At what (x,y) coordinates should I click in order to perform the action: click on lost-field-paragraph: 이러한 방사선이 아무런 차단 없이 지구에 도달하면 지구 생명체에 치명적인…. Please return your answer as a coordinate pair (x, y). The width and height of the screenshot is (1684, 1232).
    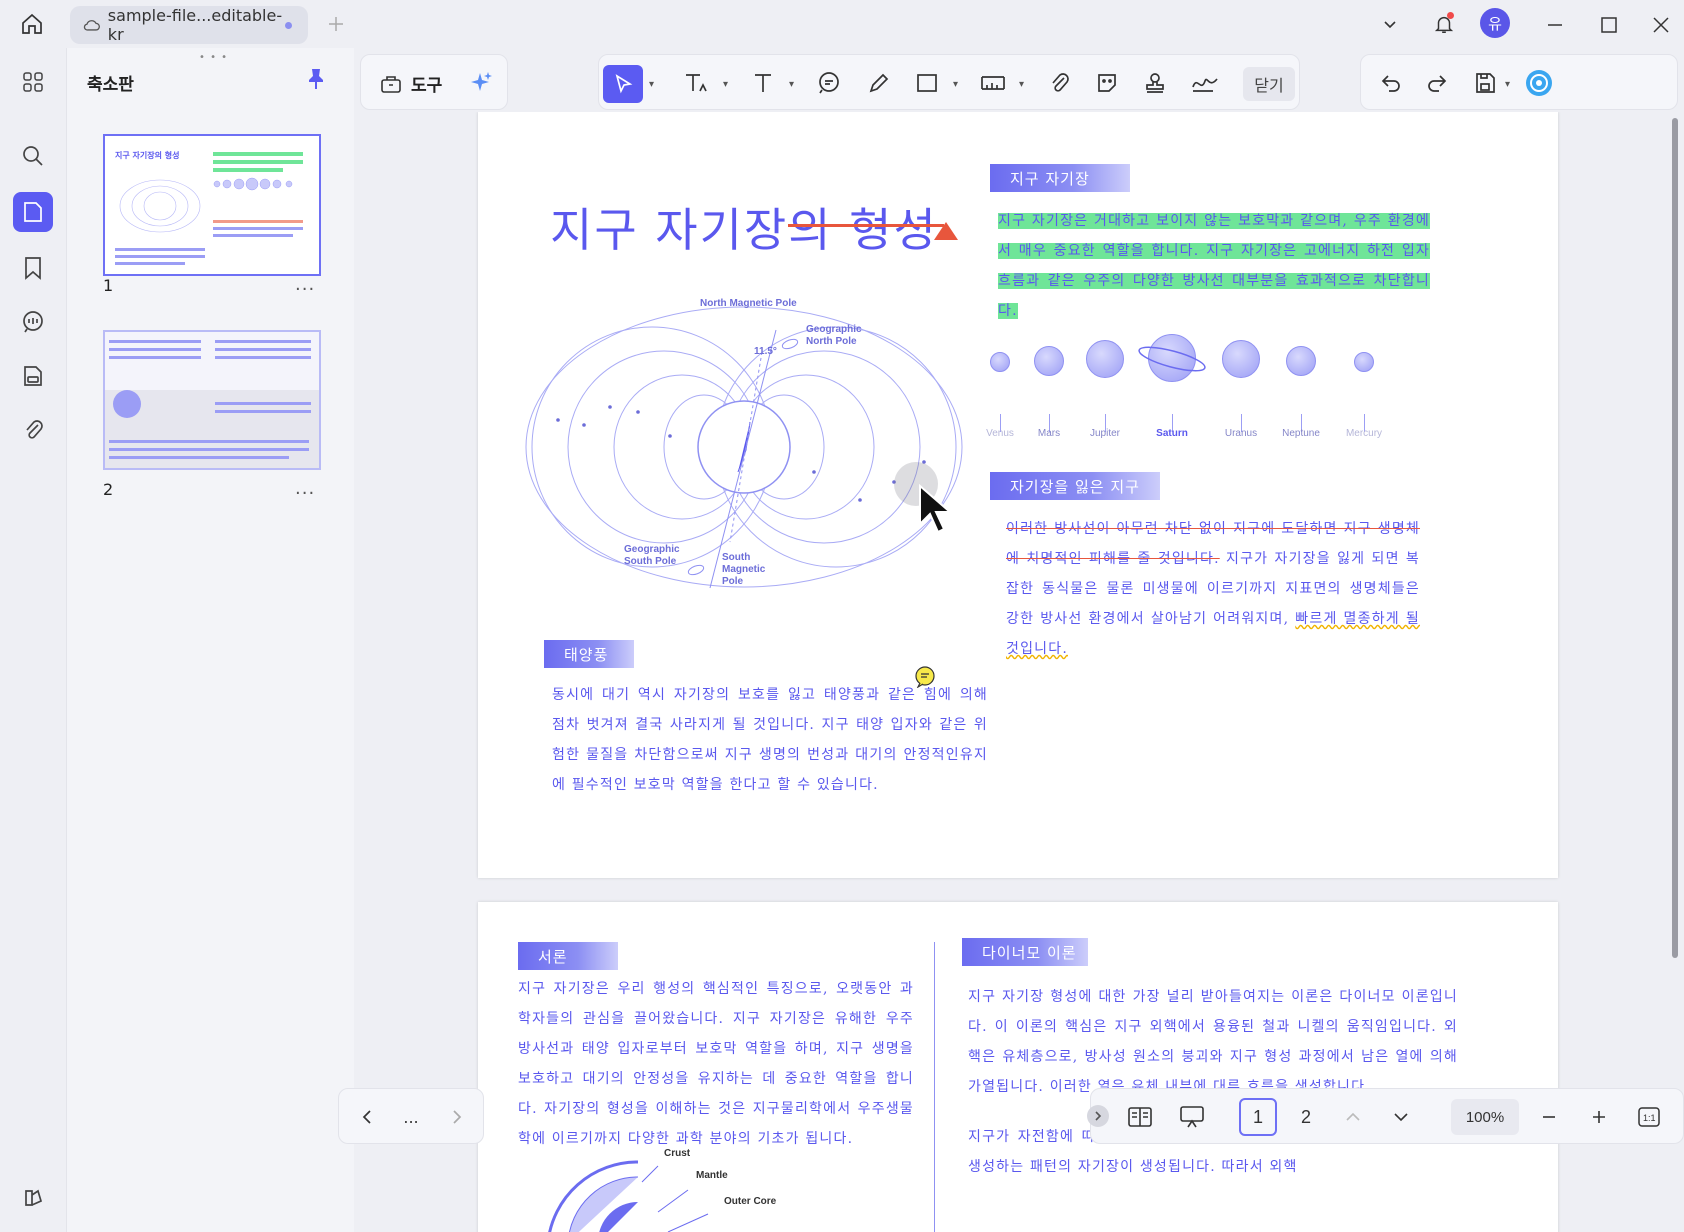
    Looking at the image, I should click on (1213, 589).